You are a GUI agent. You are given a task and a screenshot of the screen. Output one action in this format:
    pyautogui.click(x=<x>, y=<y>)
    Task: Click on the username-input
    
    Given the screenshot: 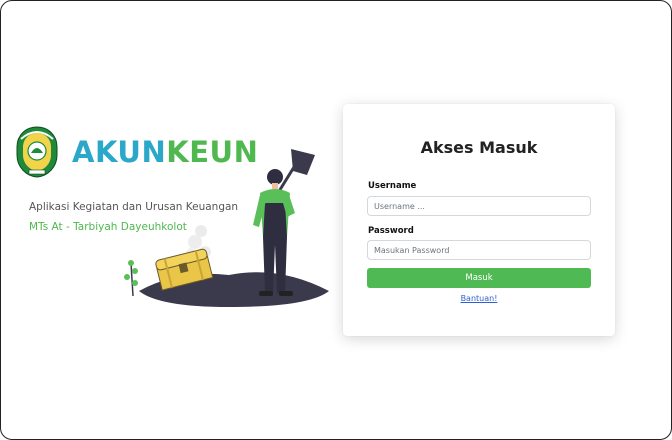 What is the action you would take?
    pyautogui.click(x=479, y=206)
    